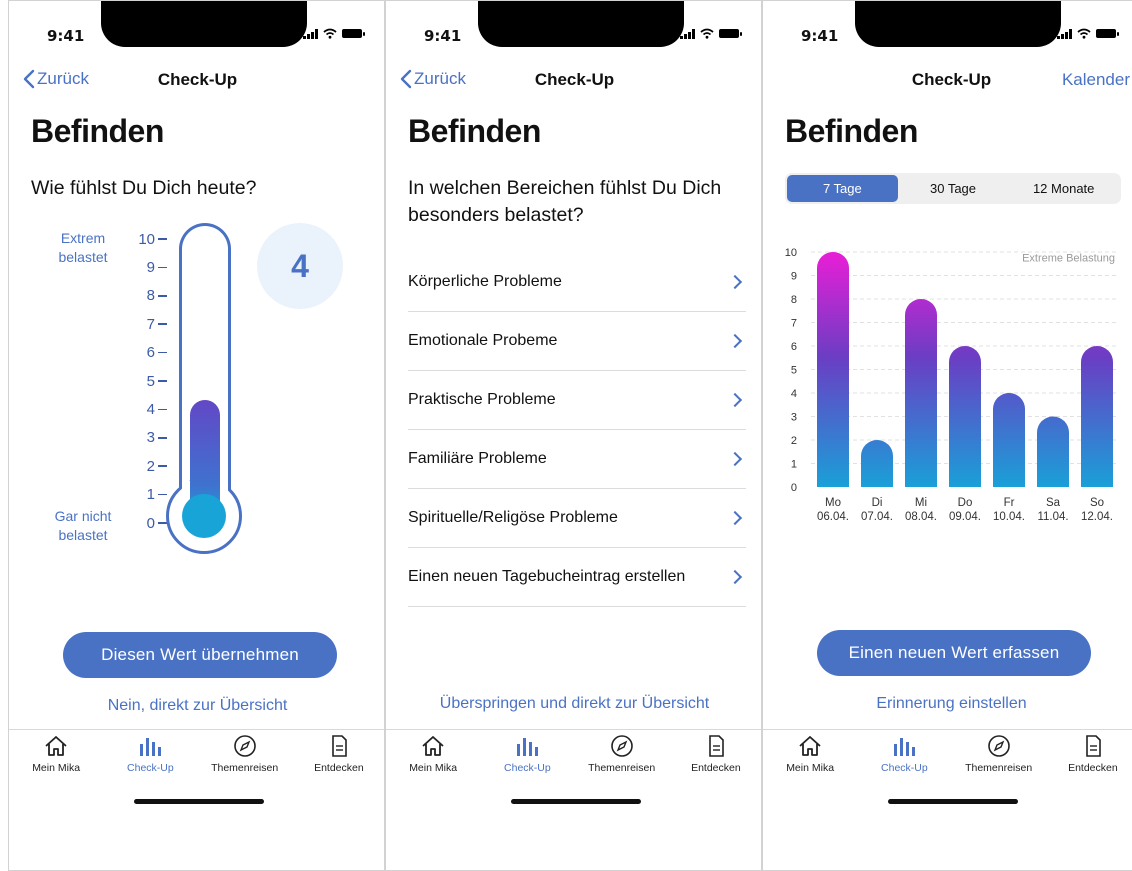  What do you see at coordinates (577, 400) in the screenshot?
I see `list-item-praktische-probleme: Praktische Probleme` at bounding box center [577, 400].